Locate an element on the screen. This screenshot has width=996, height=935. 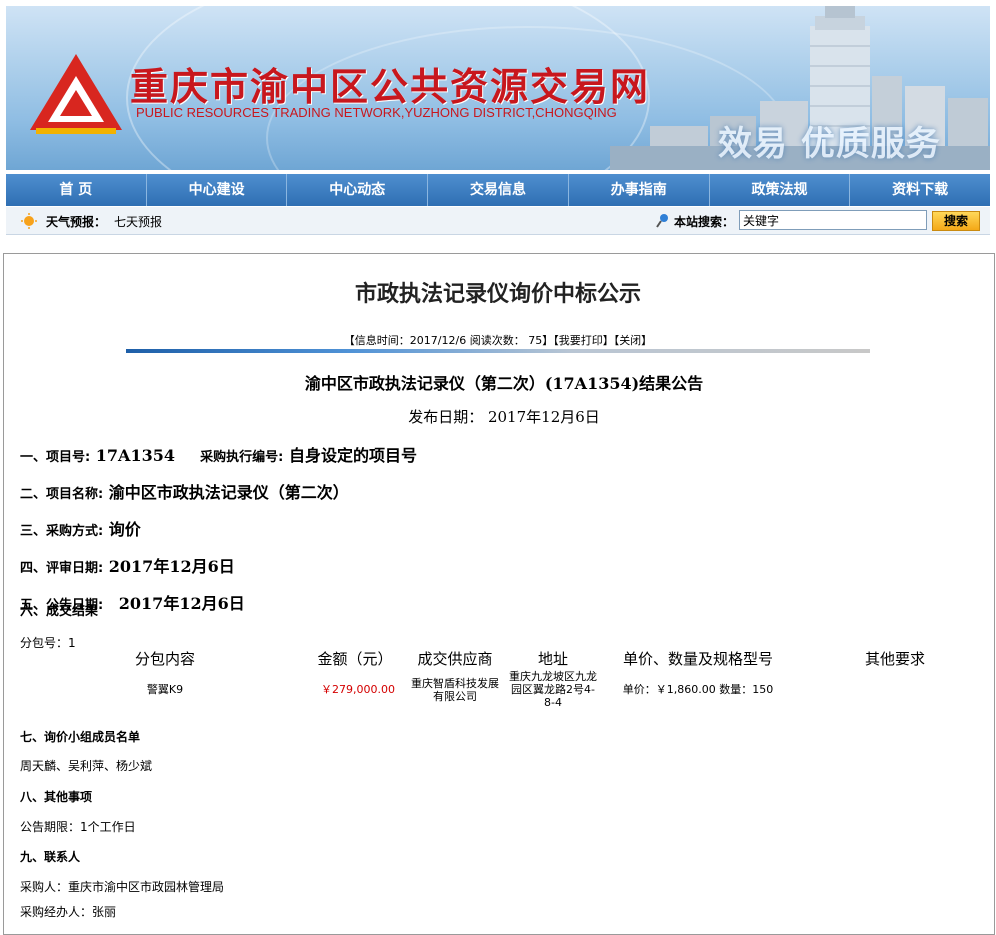
table-cell-supplier: 重庆智盾科技发展有限公司 is located at coordinates (455, 690).